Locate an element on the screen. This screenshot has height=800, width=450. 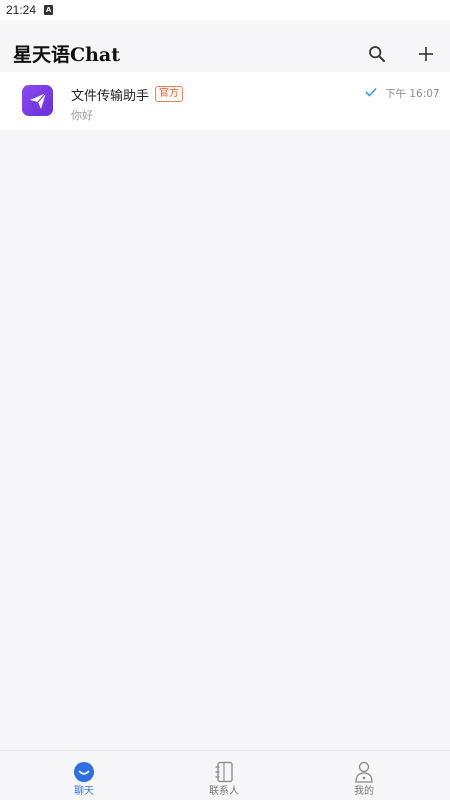
notification-a-icon: A is located at coordinates (49, 10).